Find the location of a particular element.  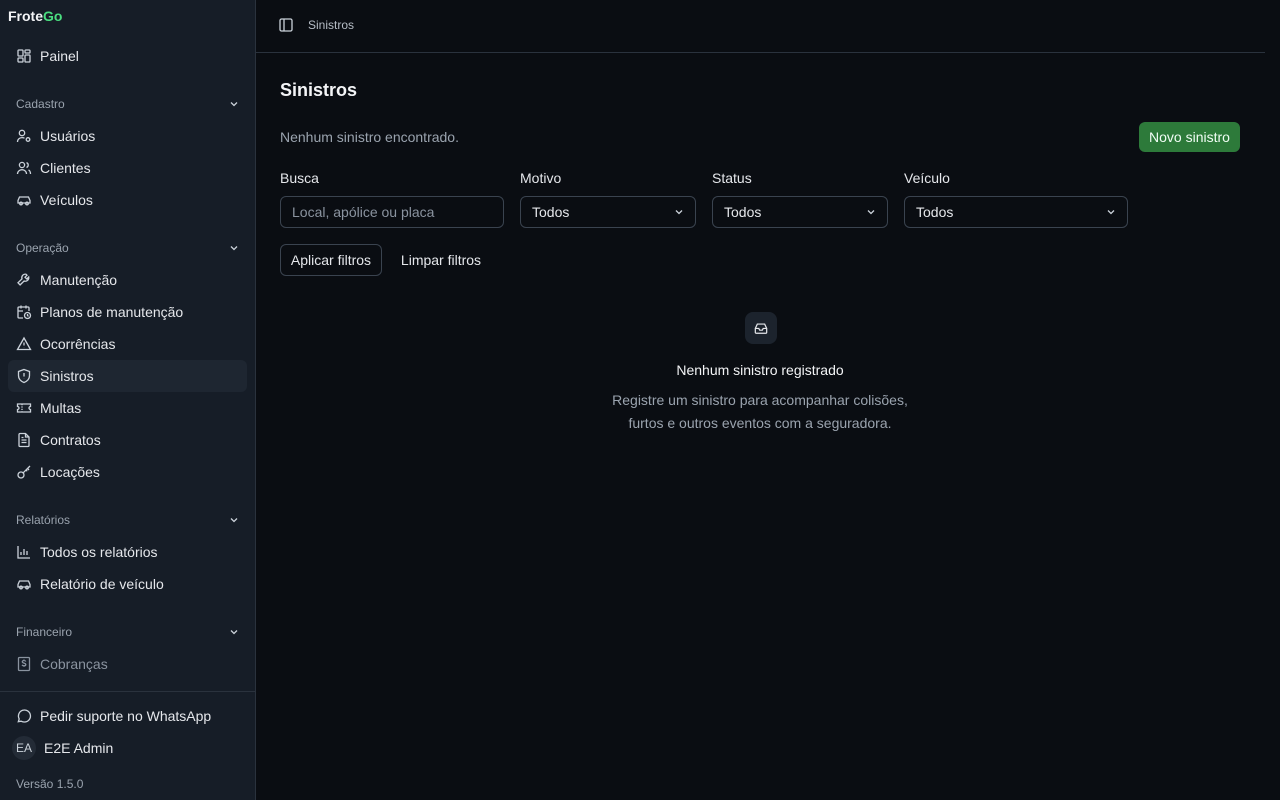

sidebar-item-cobrancas: Cobranças is located at coordinates (127, 664).